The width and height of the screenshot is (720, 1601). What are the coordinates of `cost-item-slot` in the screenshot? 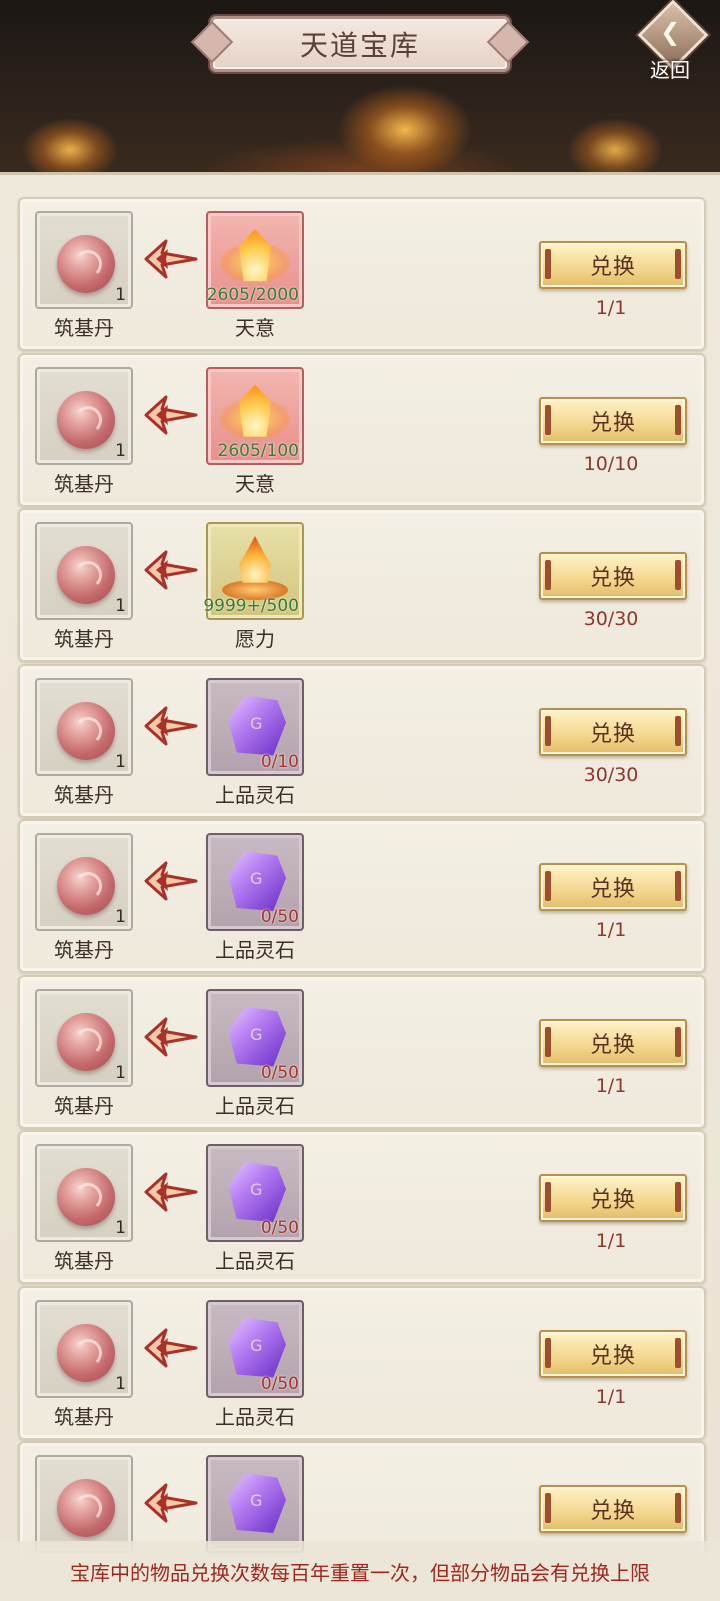 It's located at (255, 1504).